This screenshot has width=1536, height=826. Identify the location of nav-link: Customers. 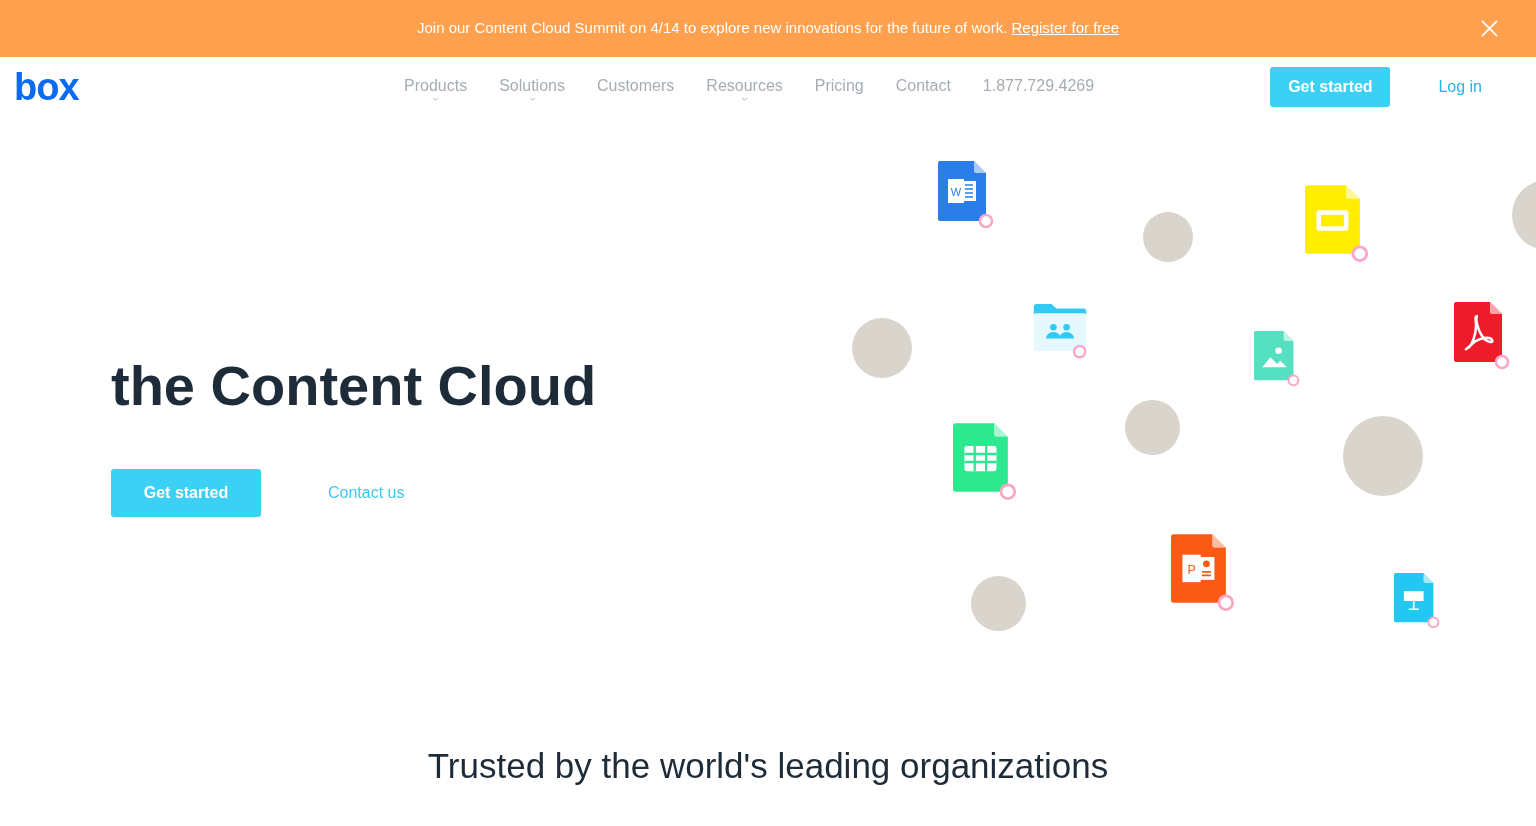
(635, 87).